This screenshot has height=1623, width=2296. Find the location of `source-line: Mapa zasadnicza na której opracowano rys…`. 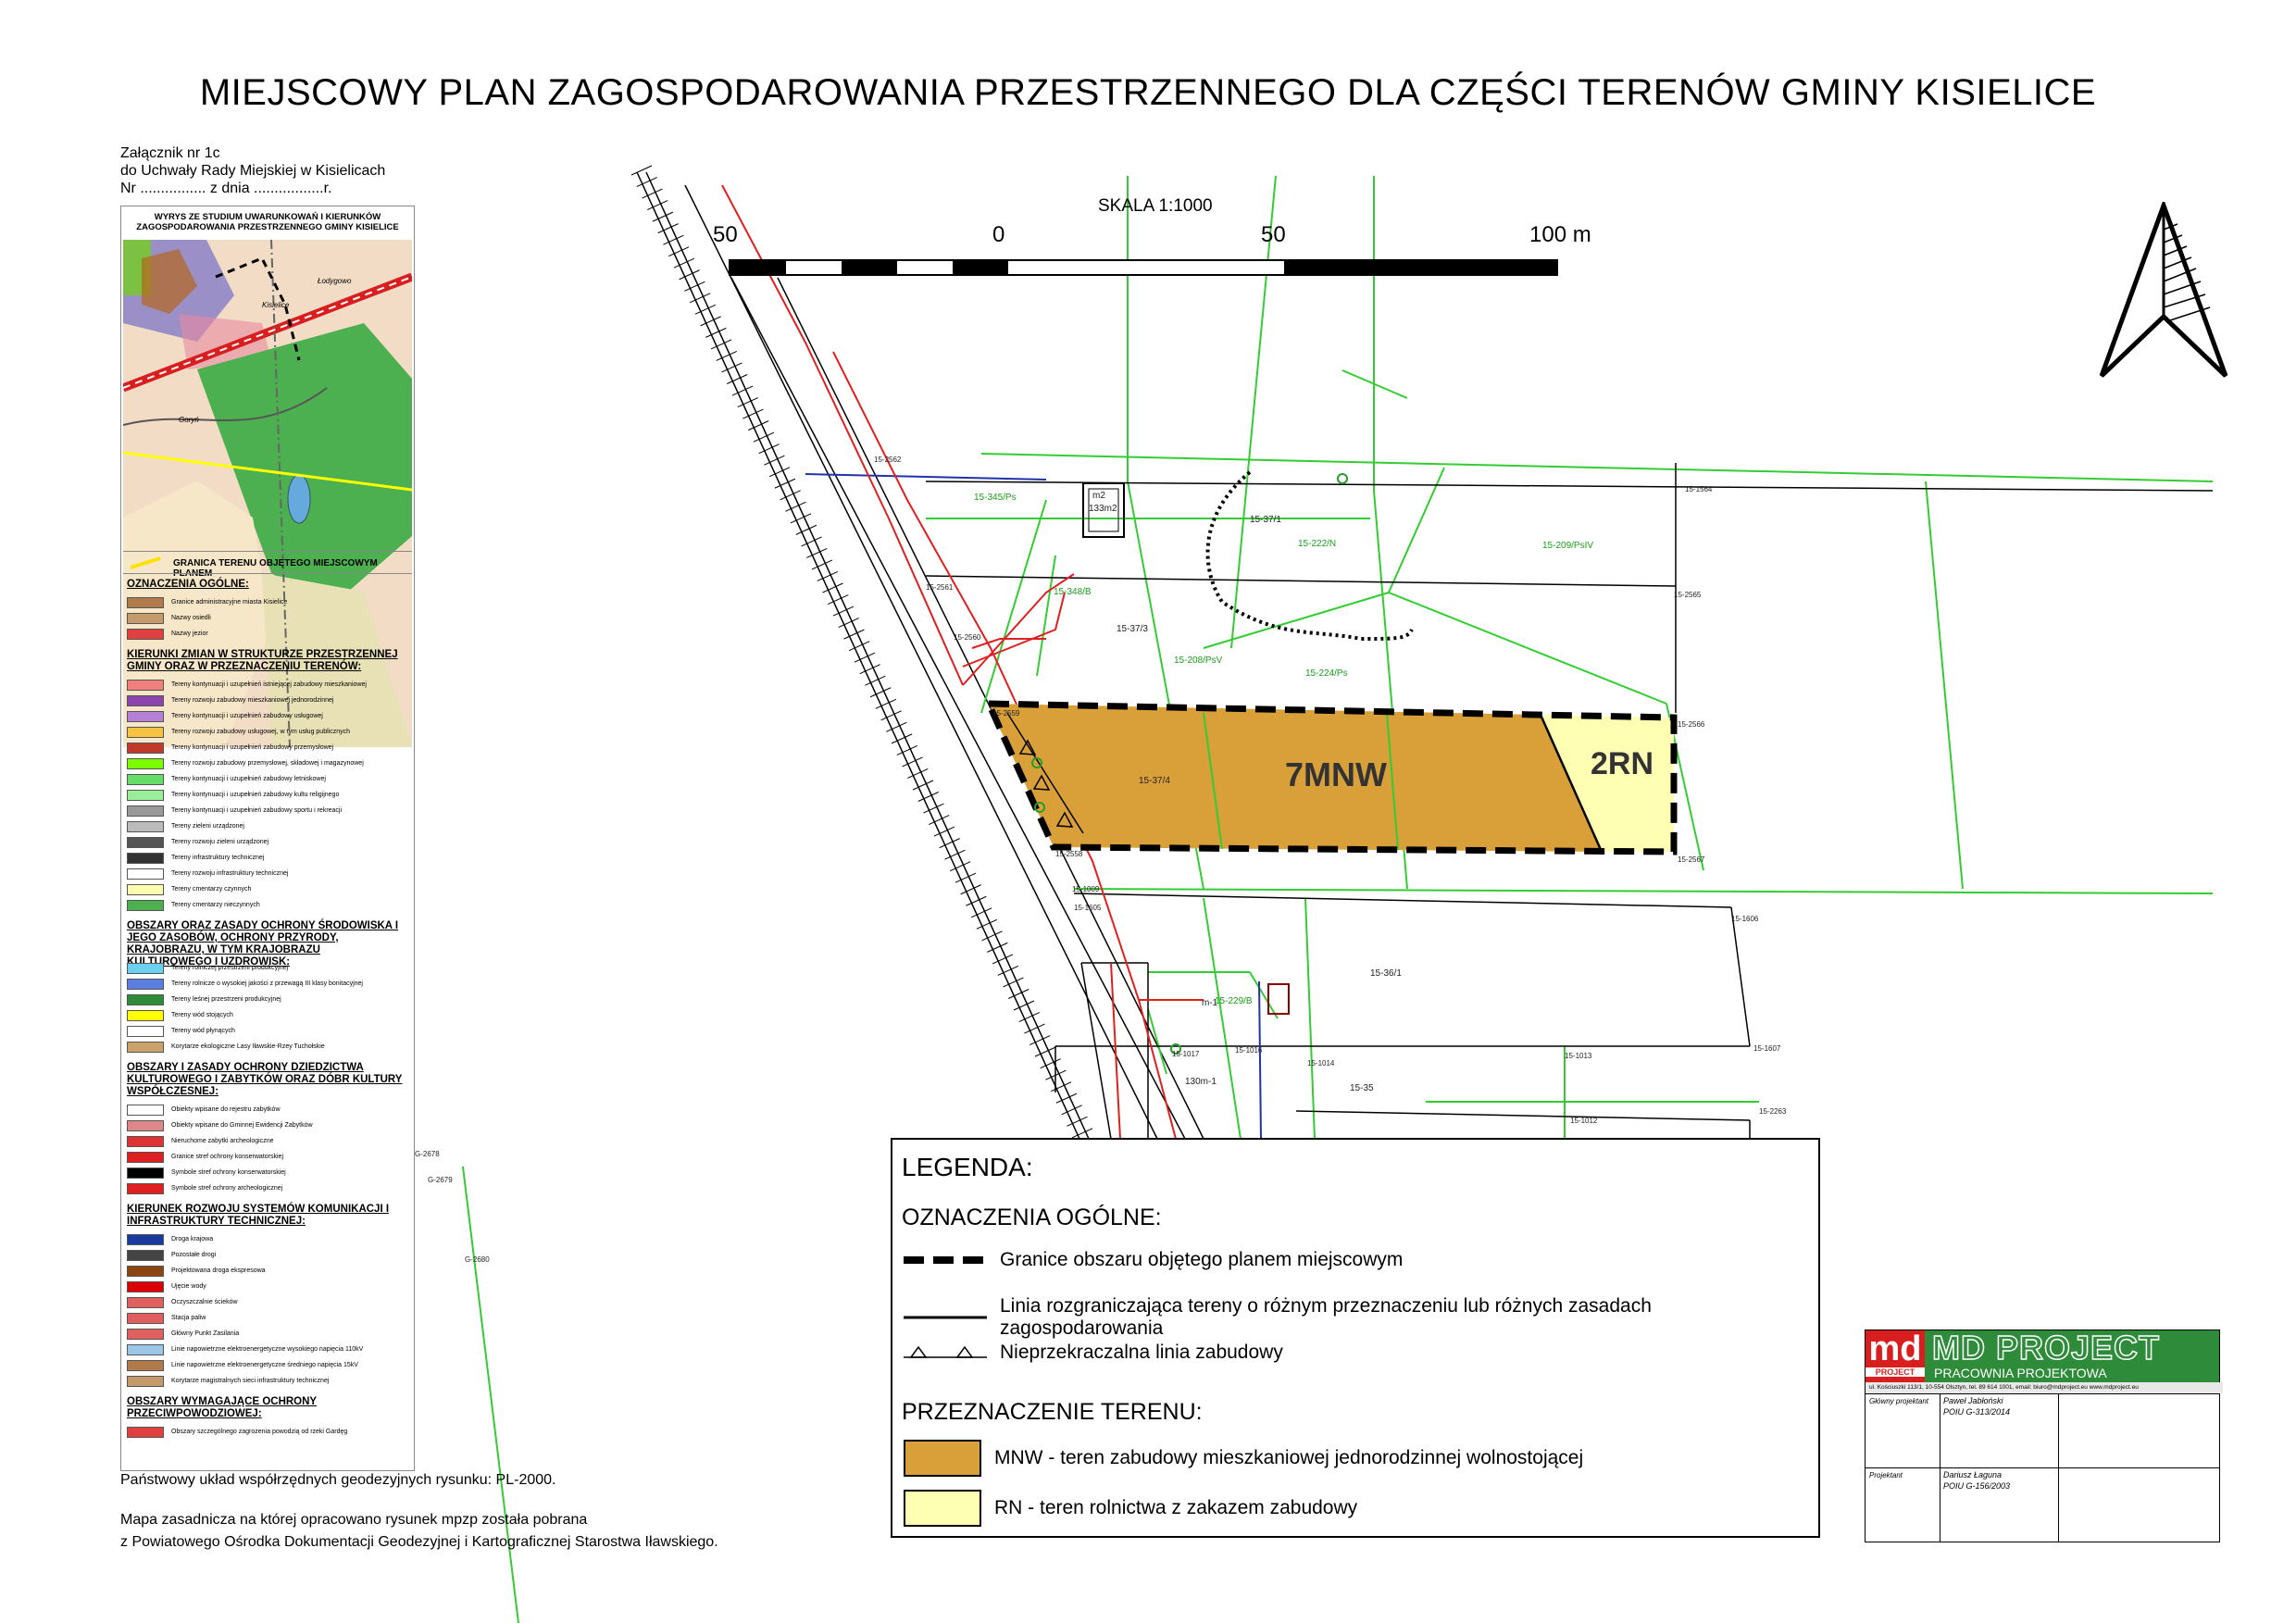

source-line: Mapa zasadnicza na której opracowano rys… is located at coordinates (354, 1520).